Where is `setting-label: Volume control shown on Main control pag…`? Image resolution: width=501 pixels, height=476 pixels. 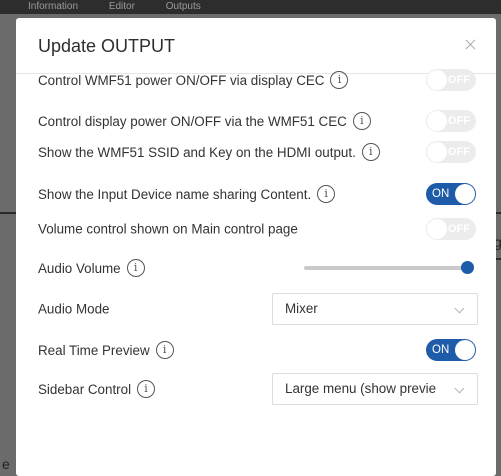 setting-label: Volume control shown on Main control pag… is located at coordinates (168, 229).